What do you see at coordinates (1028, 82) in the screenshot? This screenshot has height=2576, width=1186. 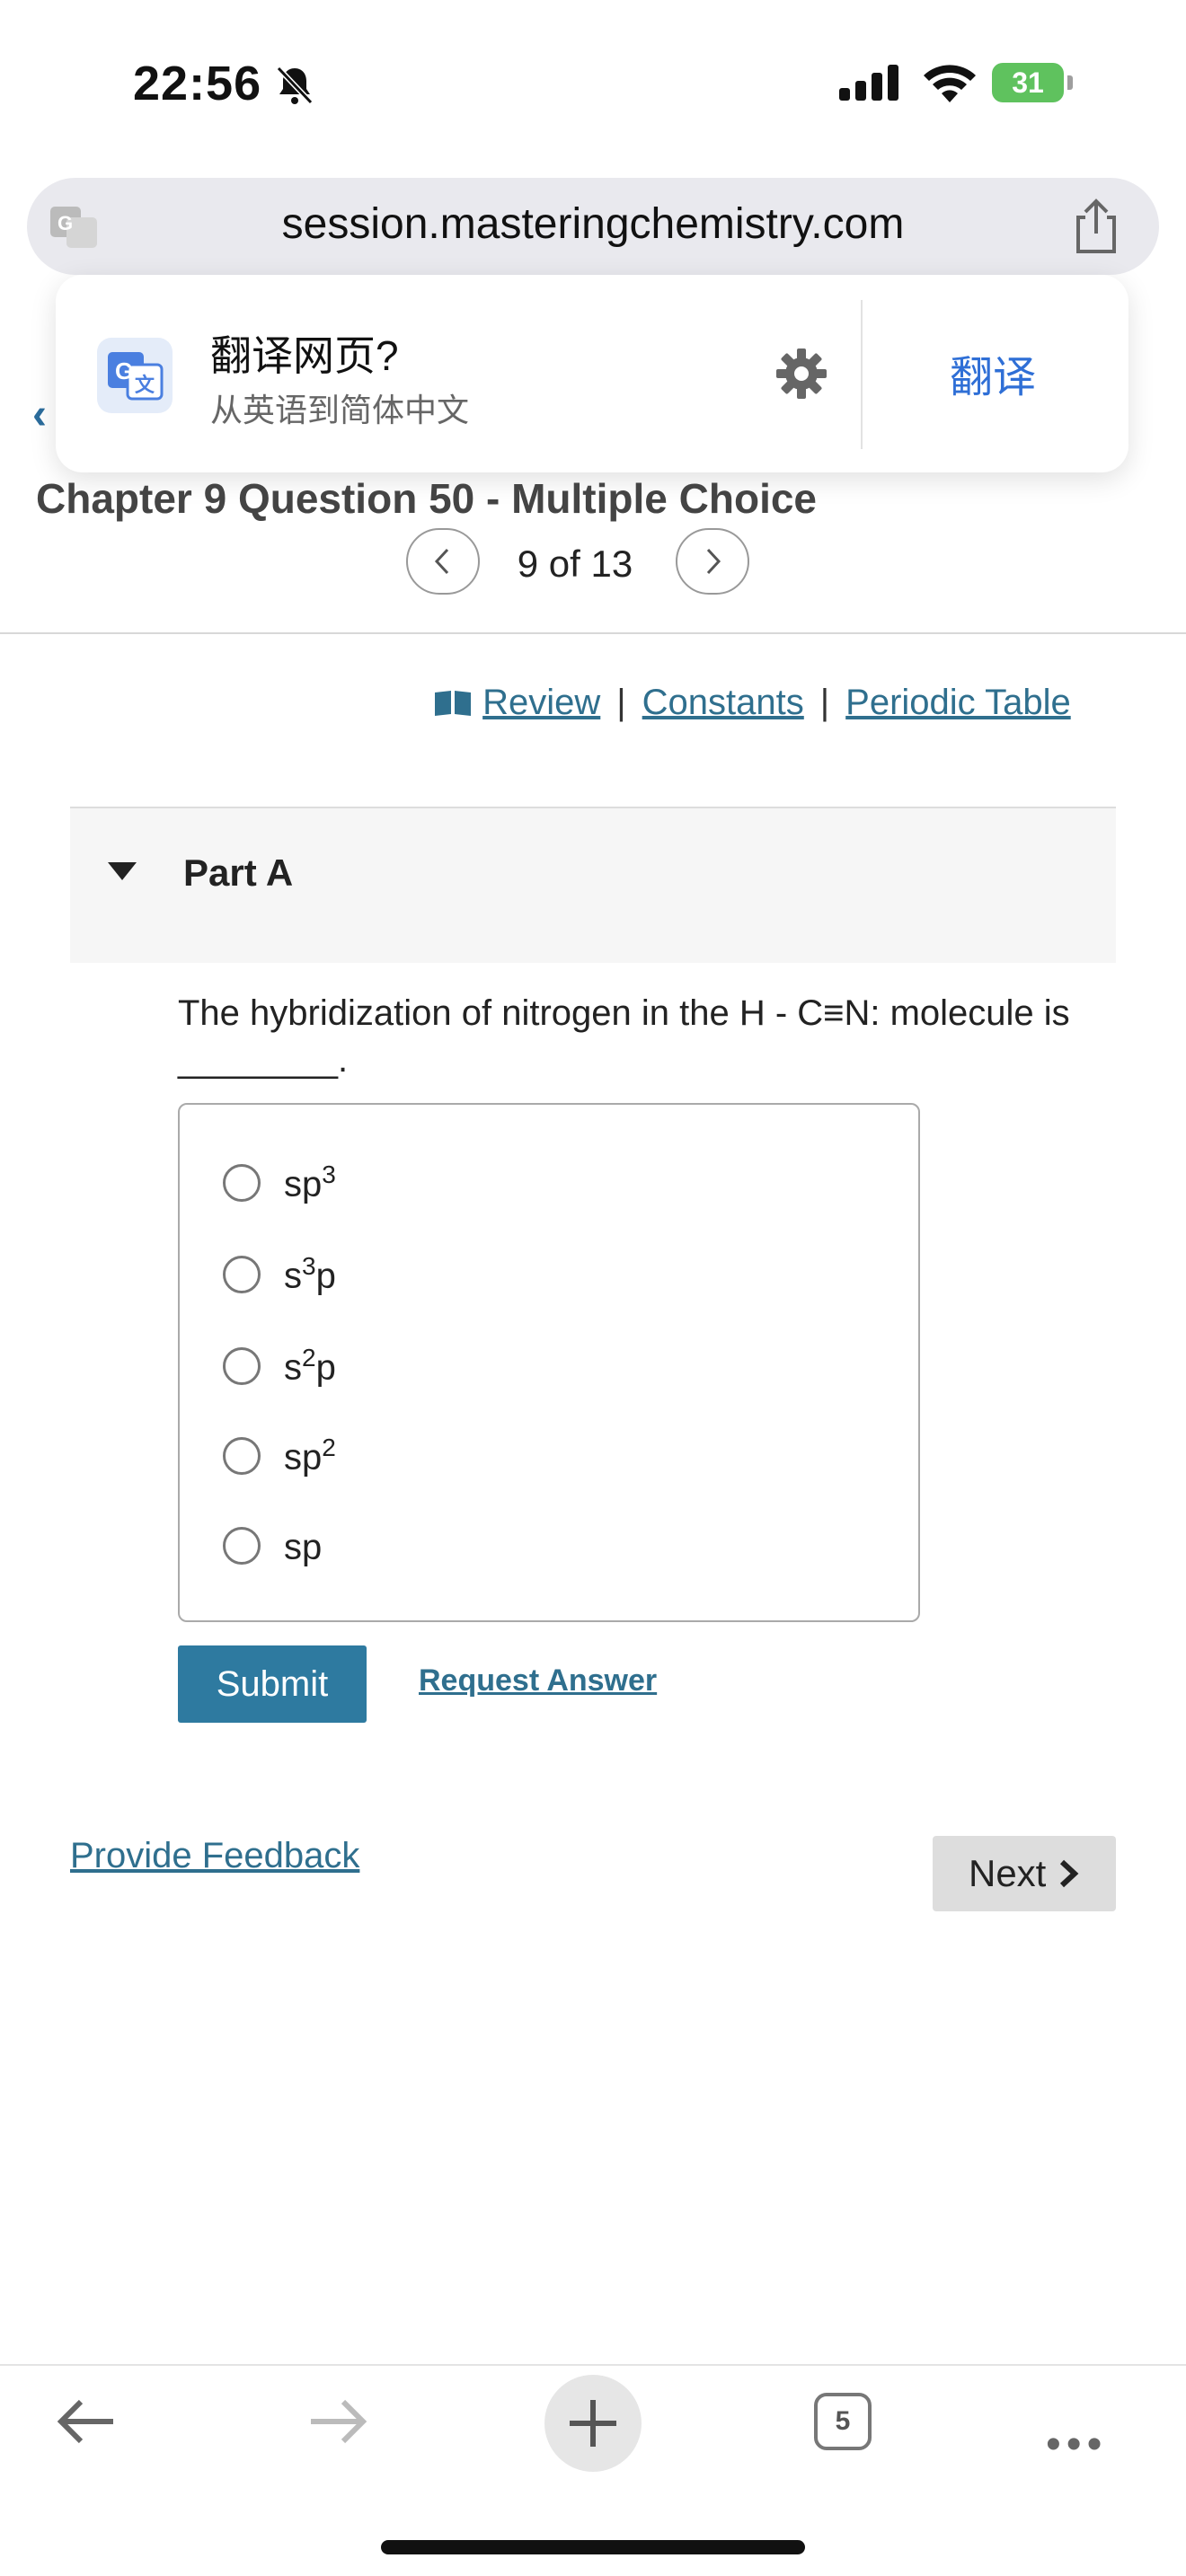 I see `battery-indicator: 31` at bounding box center [1028, 82].